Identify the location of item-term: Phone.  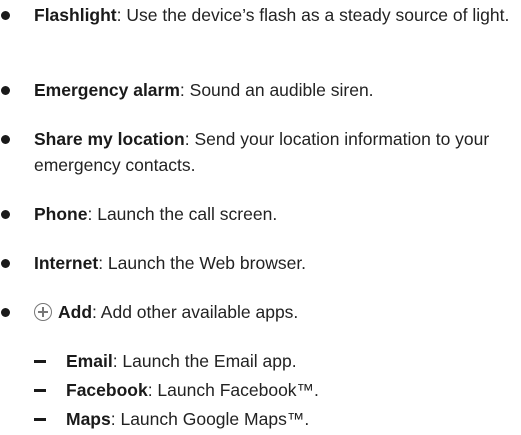
(61, 214).